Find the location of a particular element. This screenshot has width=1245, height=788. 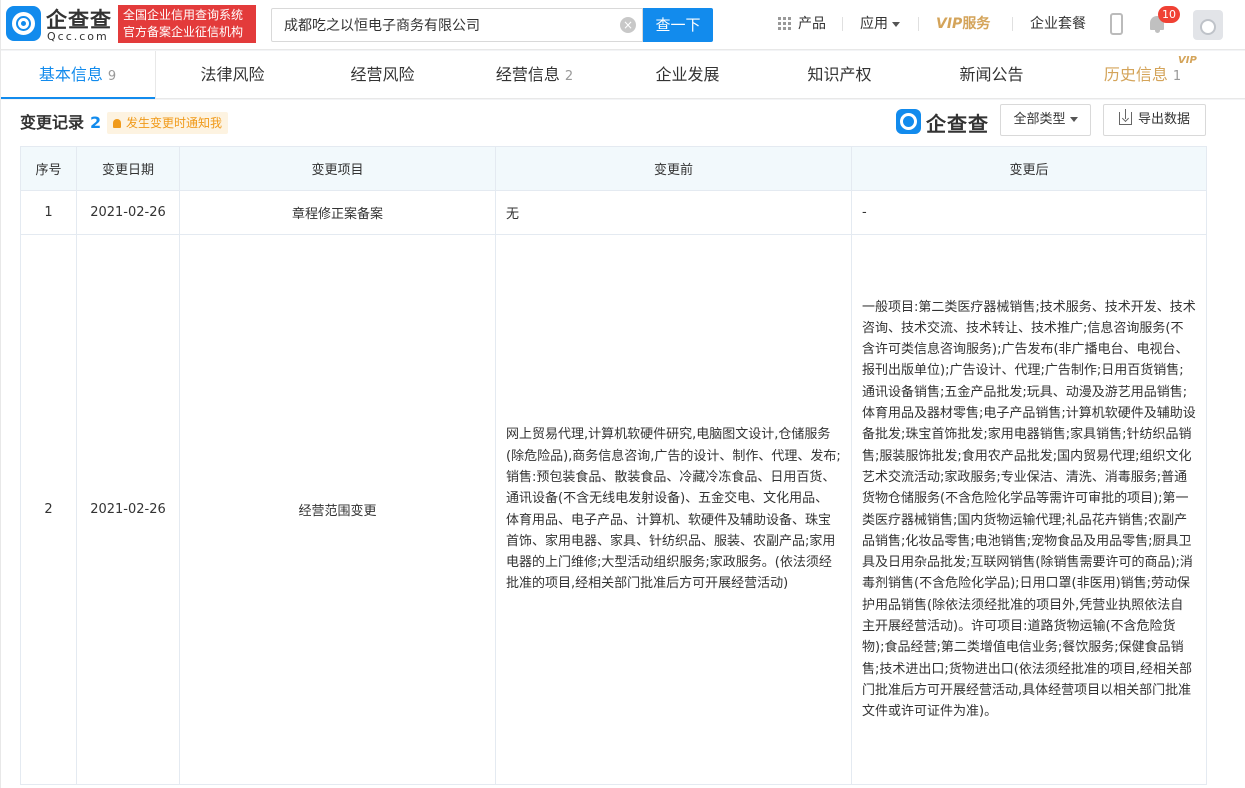

clear-icon: × is located at coordinates (628, 25).